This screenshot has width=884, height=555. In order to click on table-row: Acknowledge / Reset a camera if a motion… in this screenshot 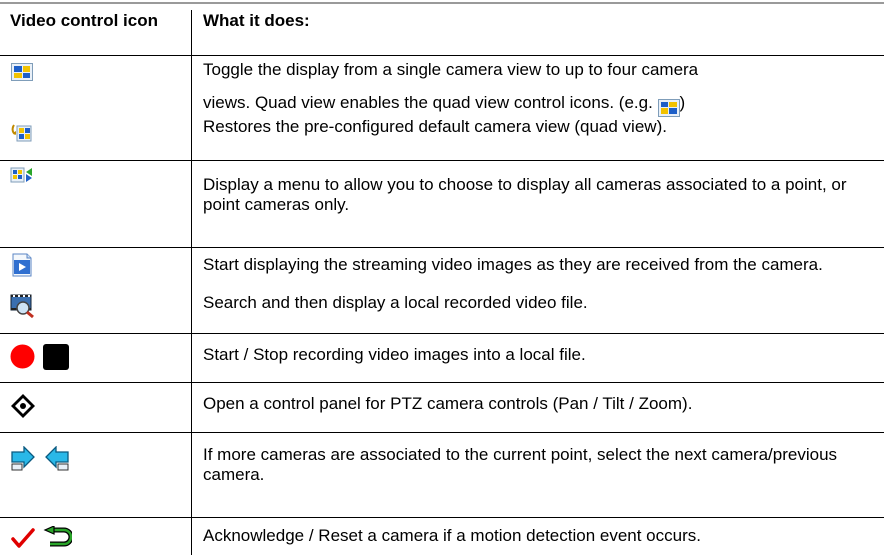, I will do `click(442, 536)`.